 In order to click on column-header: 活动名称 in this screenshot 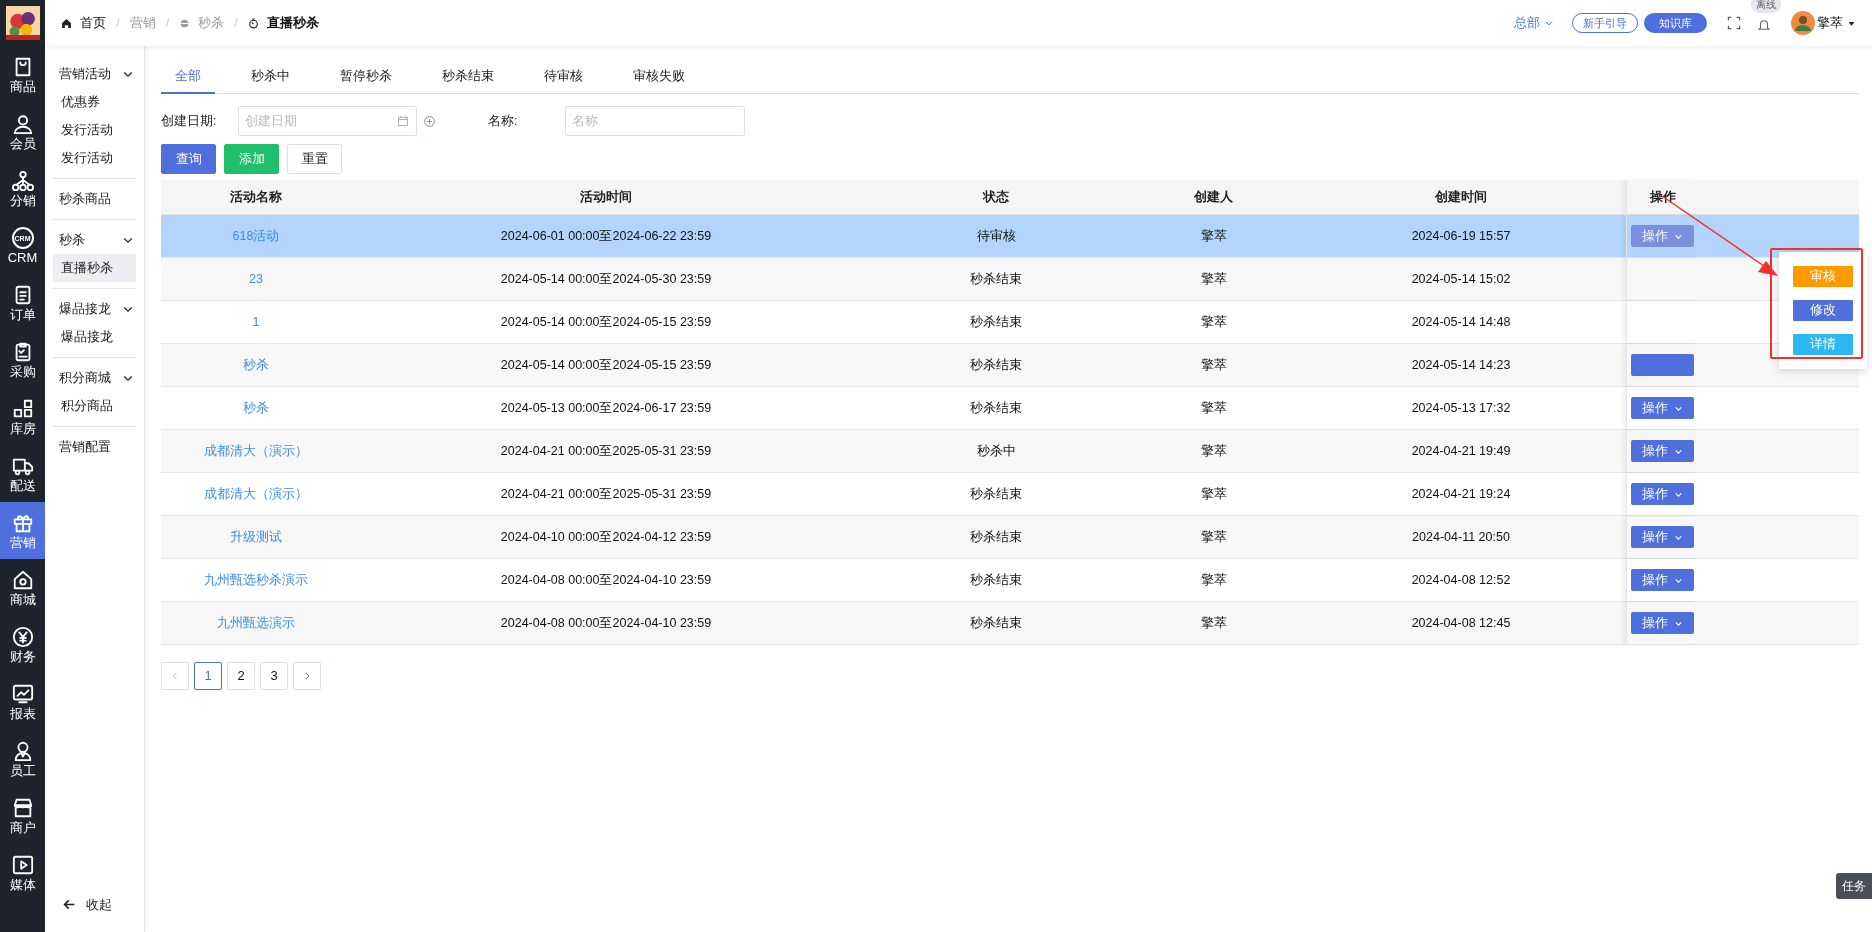, I will do `click(256, 197)`.